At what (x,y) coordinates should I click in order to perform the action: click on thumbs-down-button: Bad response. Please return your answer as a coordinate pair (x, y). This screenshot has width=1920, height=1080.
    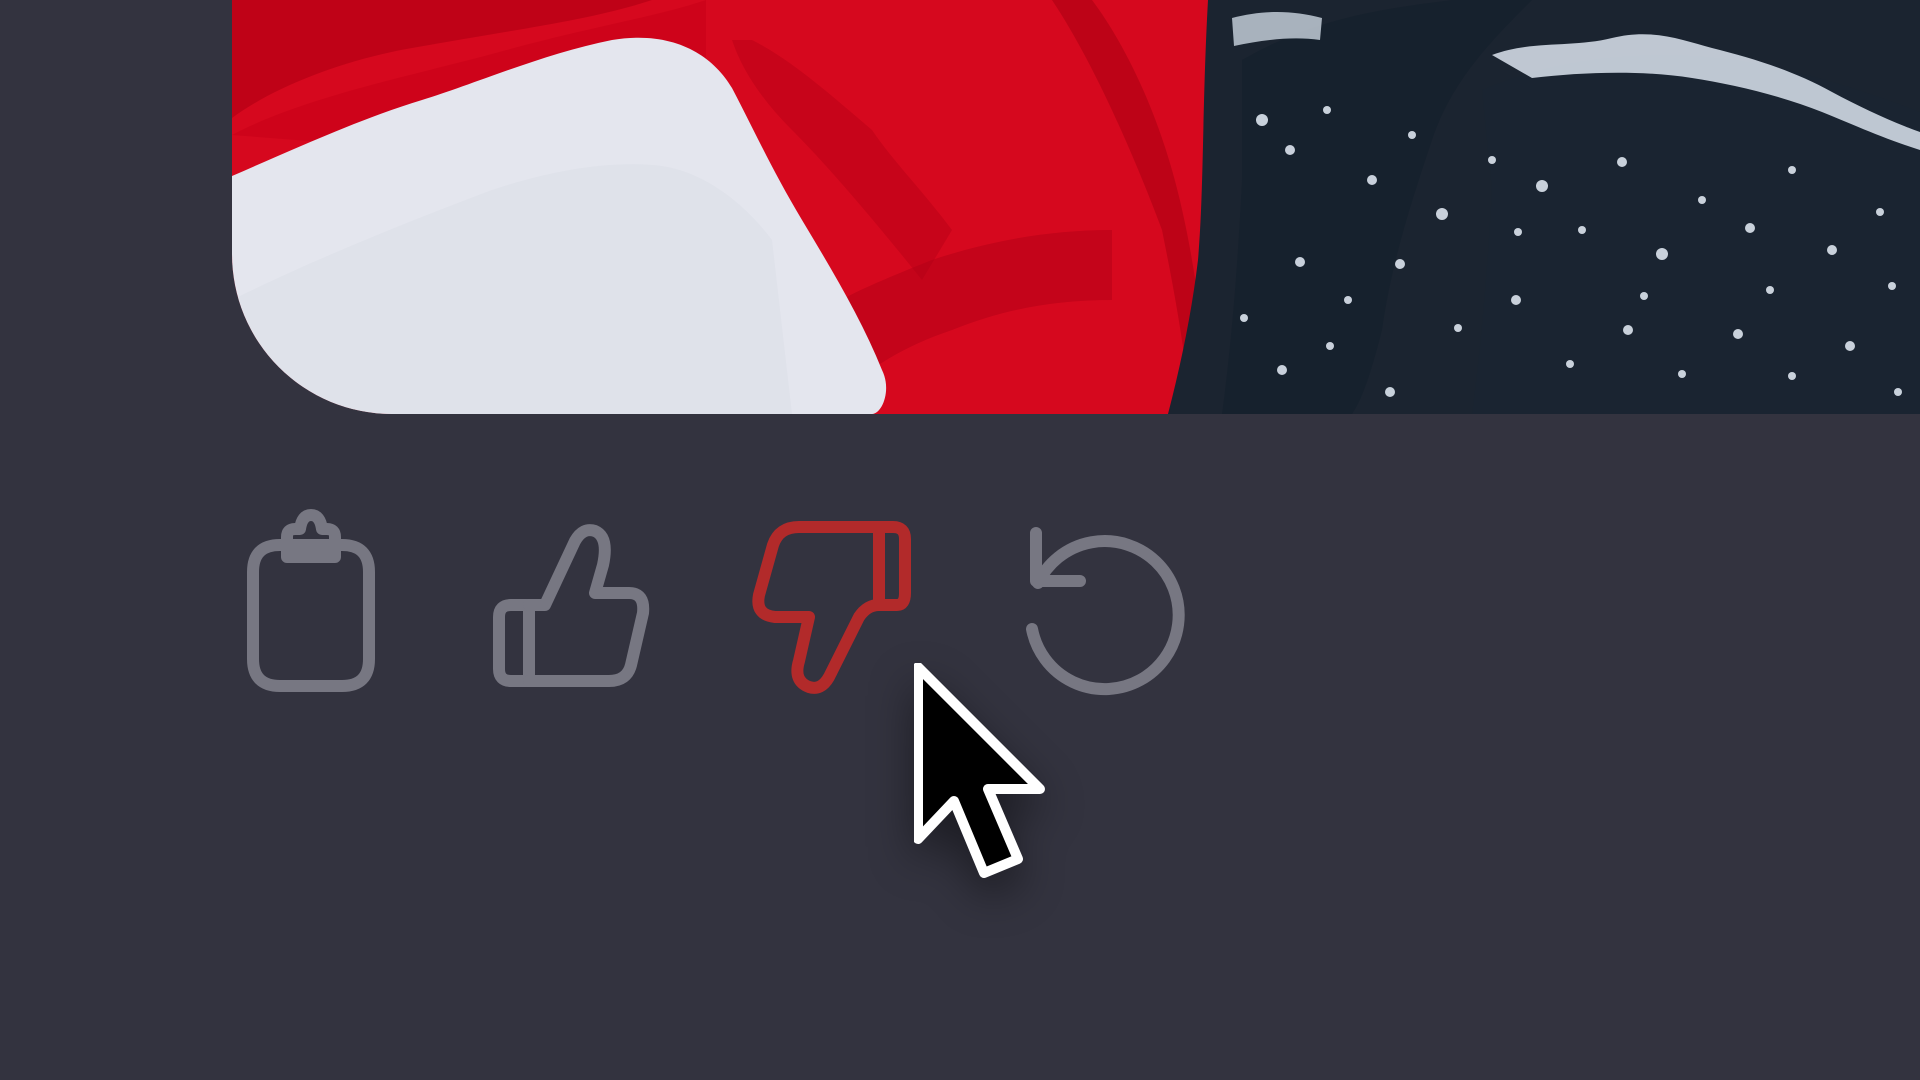
    Looking at the image, I should click on (831, 605).